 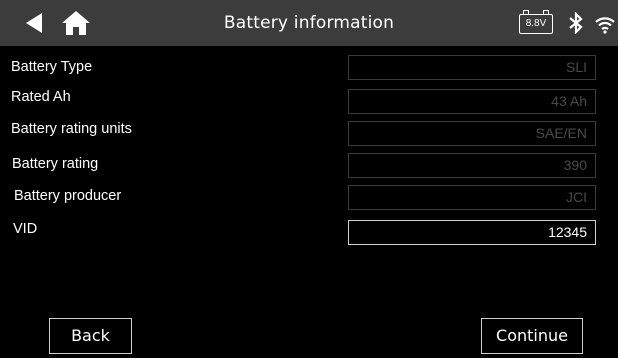 What do you see at coordinates (68, 196) in the screenshot?
I see `field-label: Battery producer` at bounding box center [68, 196].